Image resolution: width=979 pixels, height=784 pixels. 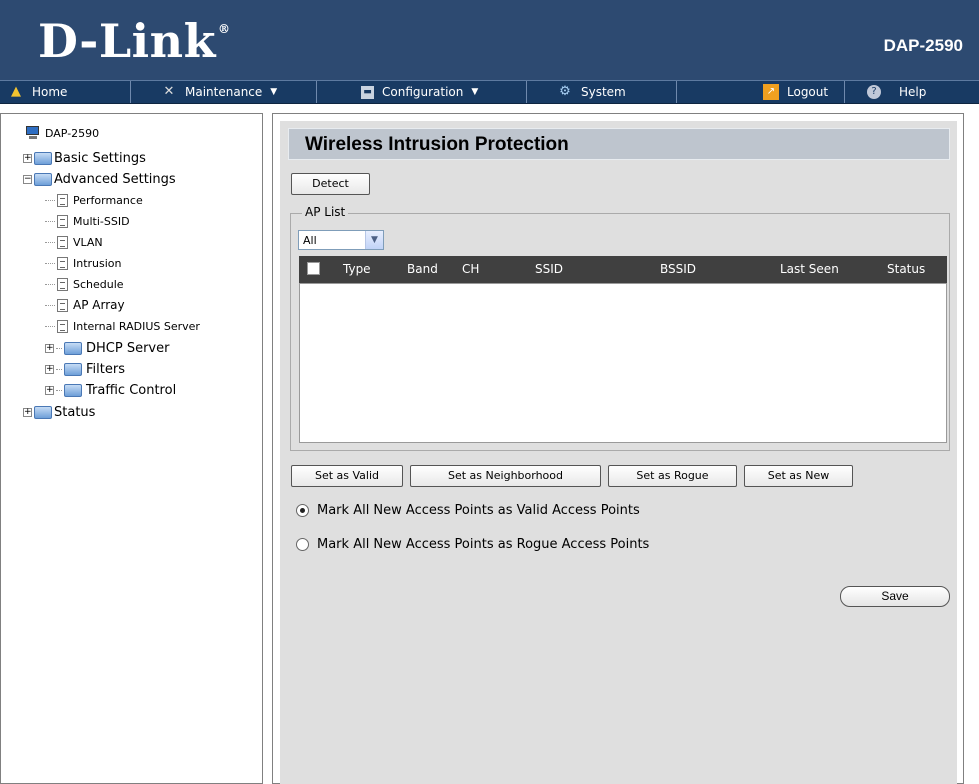 What do you see at coordinates (87, 221) in the screenshot?
I see `tree-multi-ssid: Multi-SSID` at bounding box center [87, 221].